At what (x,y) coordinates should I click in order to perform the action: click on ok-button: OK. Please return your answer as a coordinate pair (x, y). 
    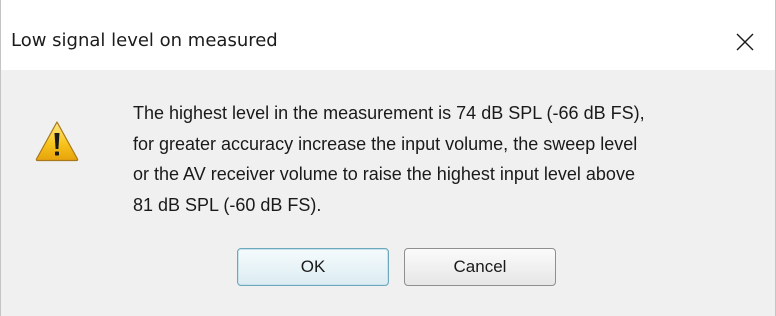
    Looking at the image, I should click on (313, 267).